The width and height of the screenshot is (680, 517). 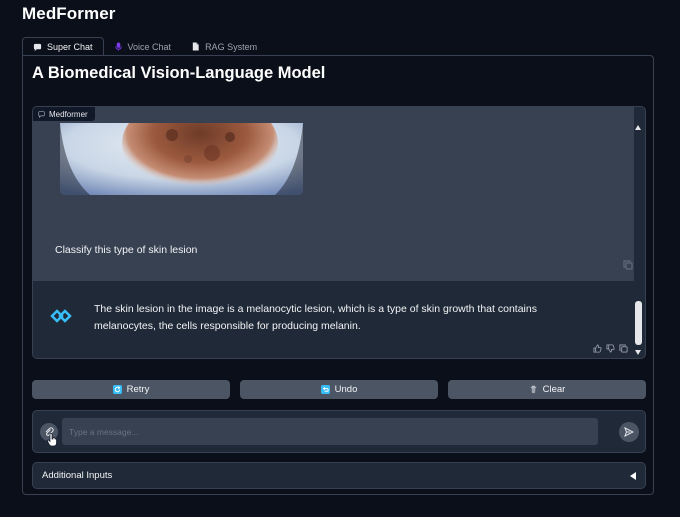 What do you see at coordinates (149, 46) in the screenshot?
I see `tab-label: Voice Chat` at bounding box center [149, 46].